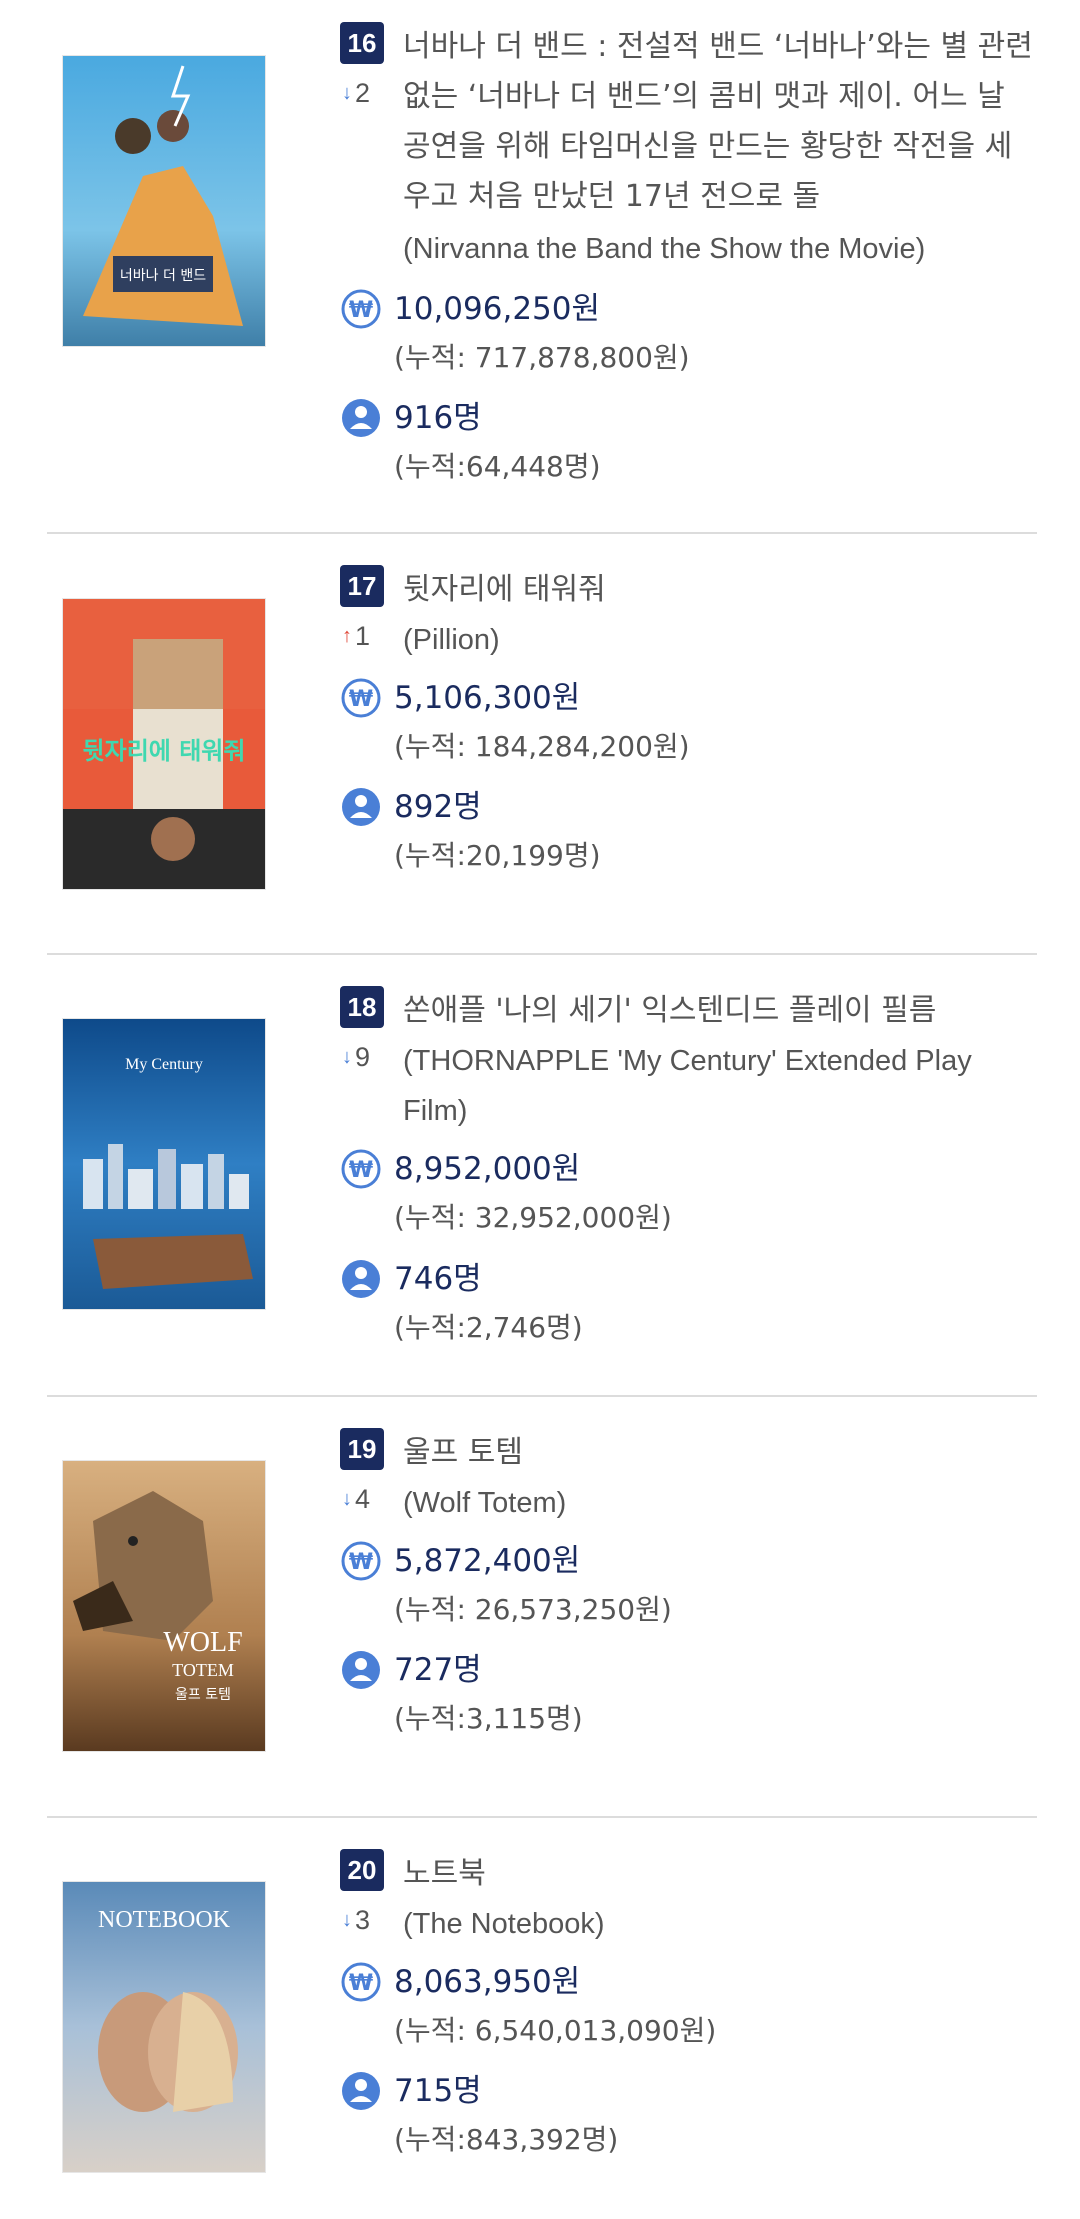 The image size is (1080, 2219). Describe the element at coordinates (497, 466) in the screenshot. I see `cumulative-audience: (누적:64,448명)` at that location.